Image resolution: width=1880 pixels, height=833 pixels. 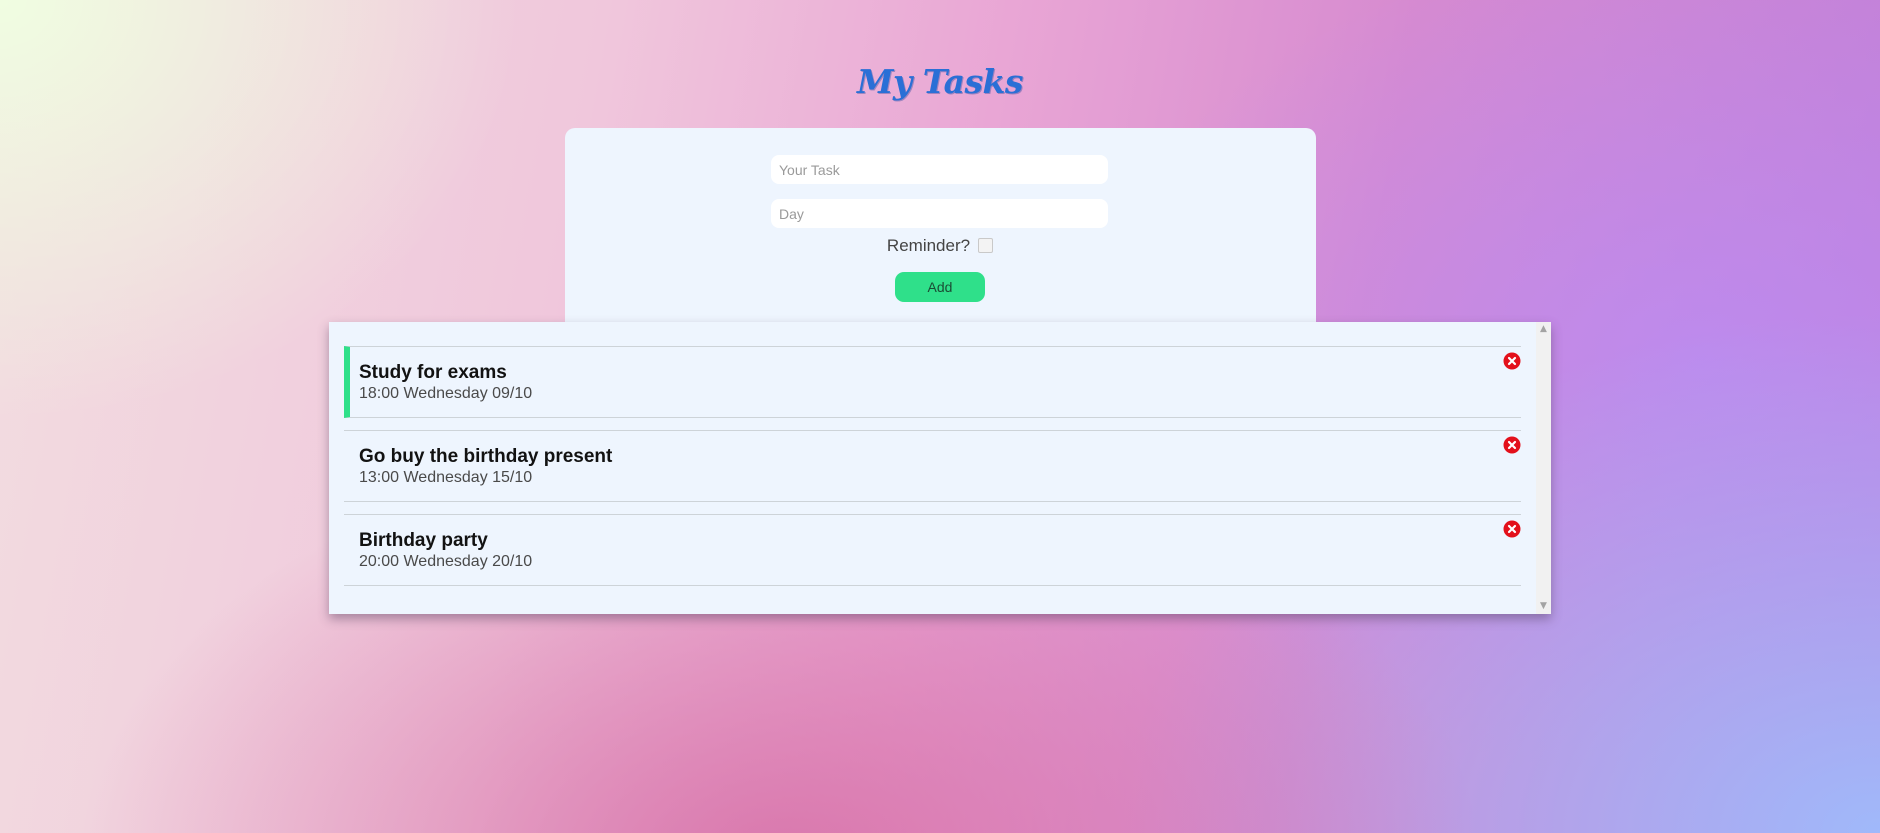 I want to click on task-item: Birthday party 20:00 Wednesday 20/10, so click(x=932, y=550).